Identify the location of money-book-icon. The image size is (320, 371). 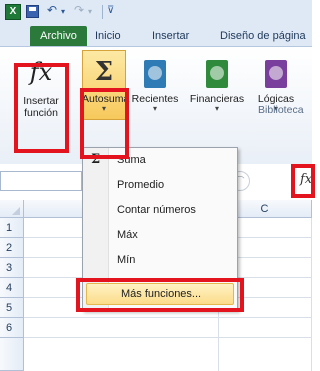
(217, 74).